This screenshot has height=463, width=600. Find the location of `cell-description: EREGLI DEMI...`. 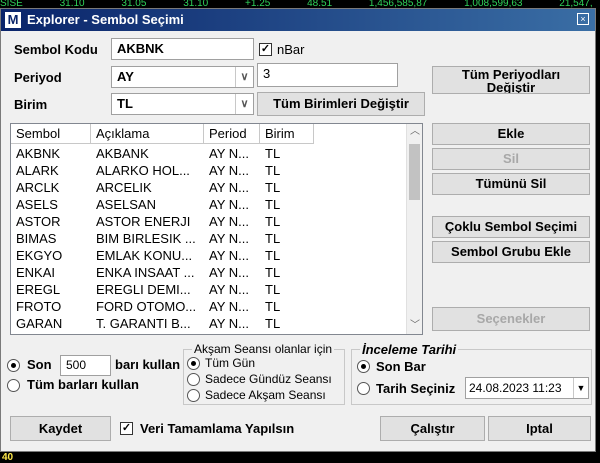

cell-description: EREGLI DEMI... is located at coordinates (143, 289).